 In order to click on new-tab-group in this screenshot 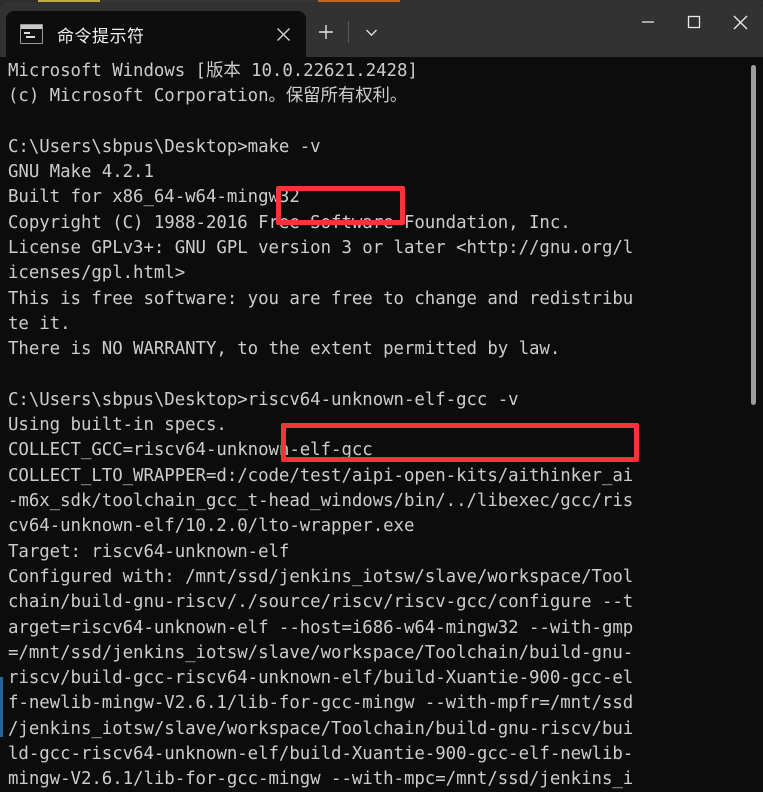, I will do `click(348, 33)`.